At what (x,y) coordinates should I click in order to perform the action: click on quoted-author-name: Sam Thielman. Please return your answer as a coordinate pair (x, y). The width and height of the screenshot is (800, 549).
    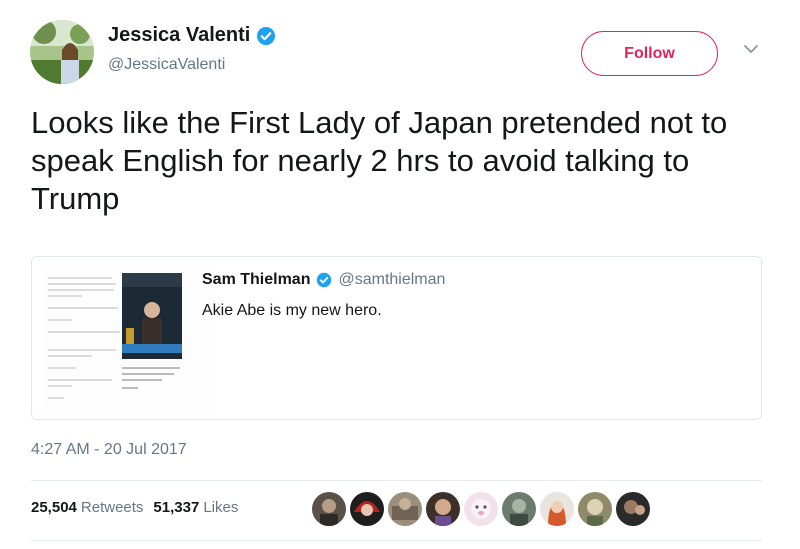
    Looking at the image, I should click on (256, 280).